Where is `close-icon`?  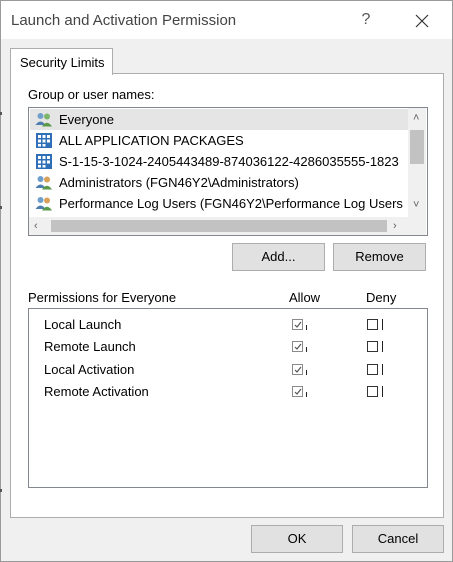
close-icon is located at coordinates (422, 21).